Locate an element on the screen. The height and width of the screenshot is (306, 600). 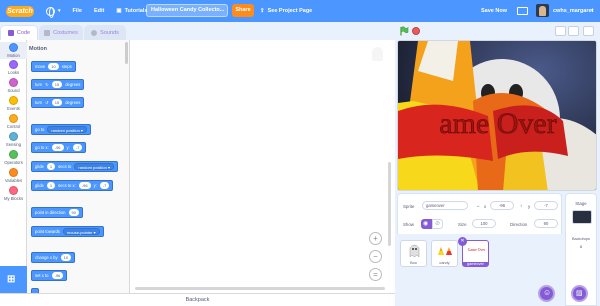
sprite-name-input: gameover is located at coordinates (445, 205).